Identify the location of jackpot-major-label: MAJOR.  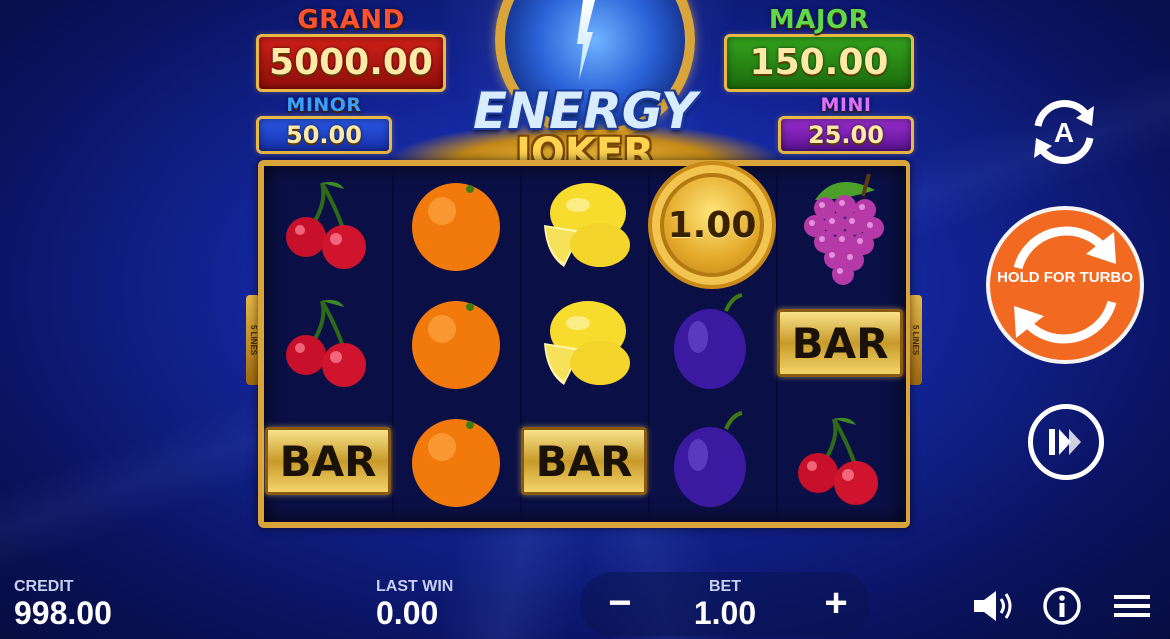
(819, 20).